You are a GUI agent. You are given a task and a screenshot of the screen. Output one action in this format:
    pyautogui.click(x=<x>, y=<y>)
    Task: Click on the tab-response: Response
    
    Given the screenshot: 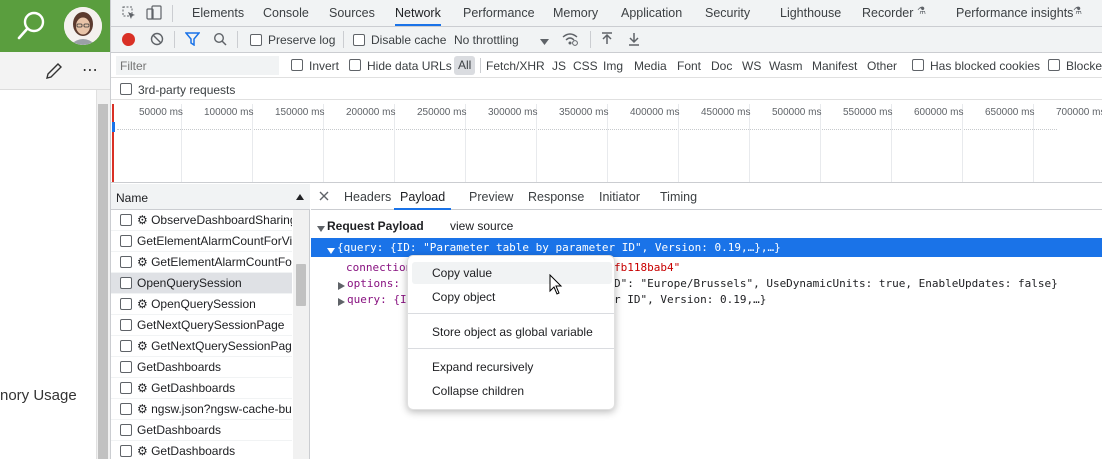 What is the action you would take?
    pyautogui.click(x=556, y=197)
    